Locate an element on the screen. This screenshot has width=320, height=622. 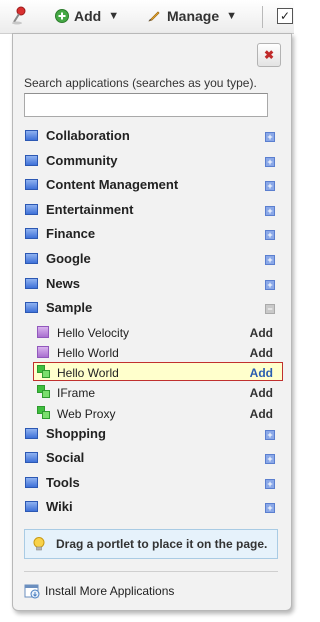
category-label: Wiki is located at coordinates (59, 507).